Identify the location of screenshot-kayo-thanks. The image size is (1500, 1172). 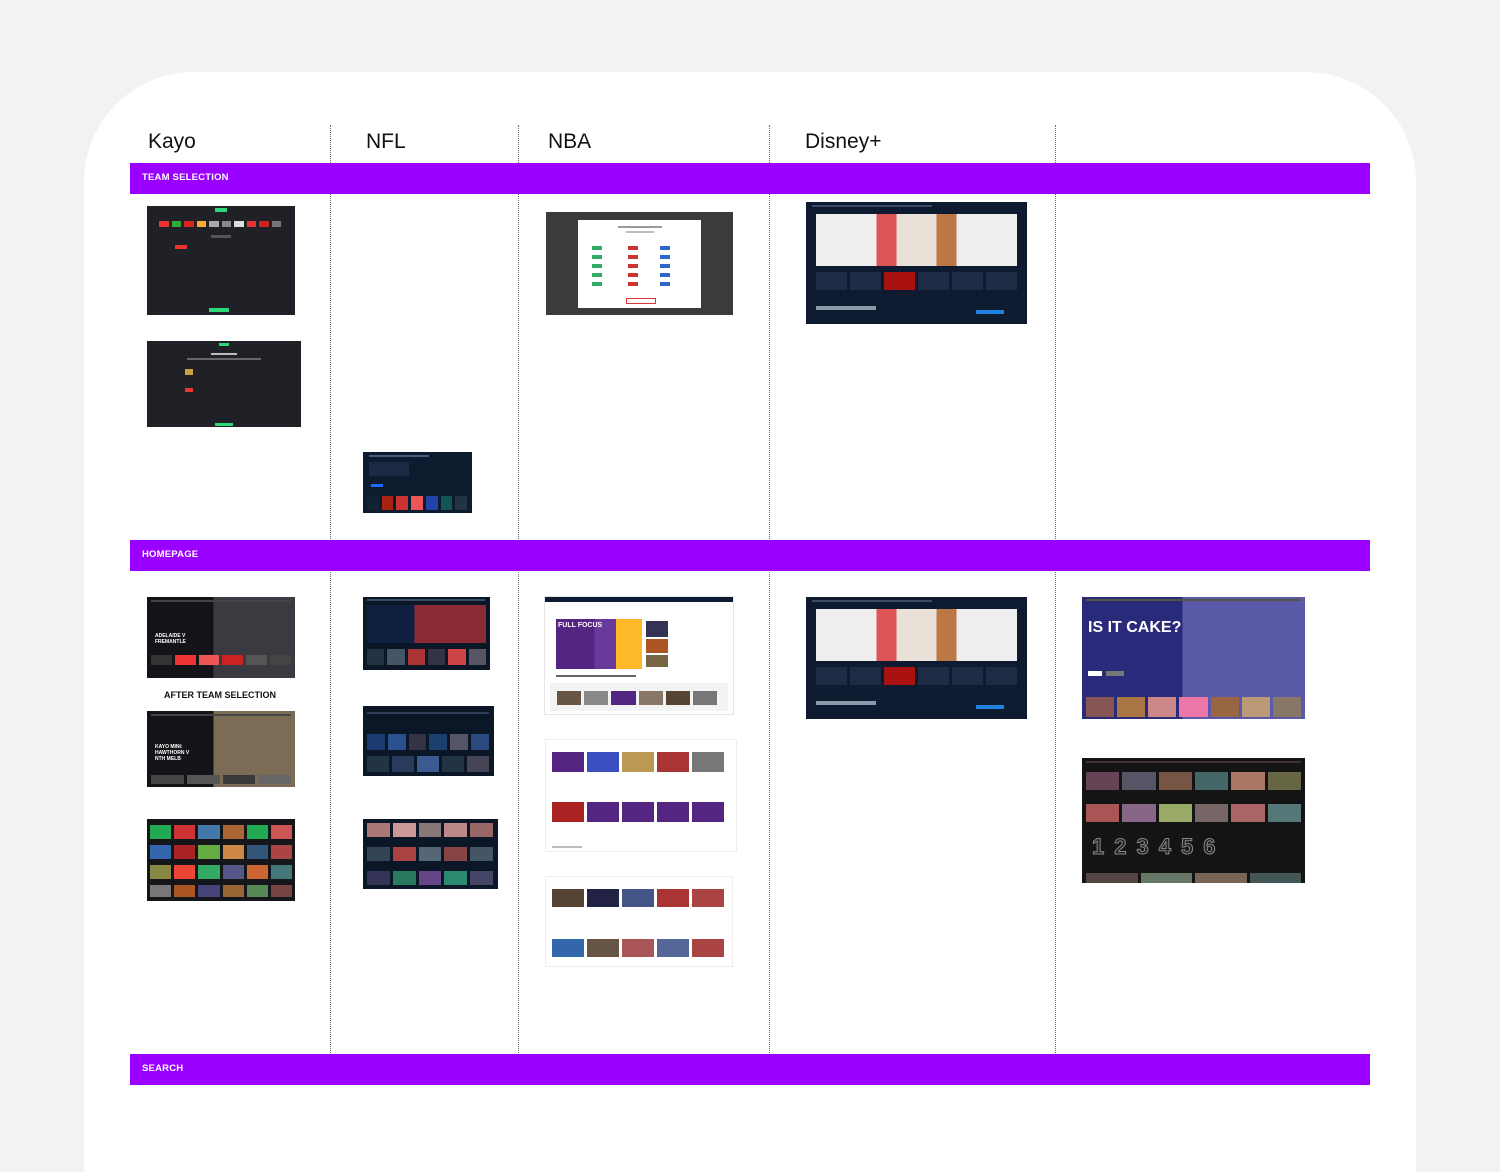
(224, 384).